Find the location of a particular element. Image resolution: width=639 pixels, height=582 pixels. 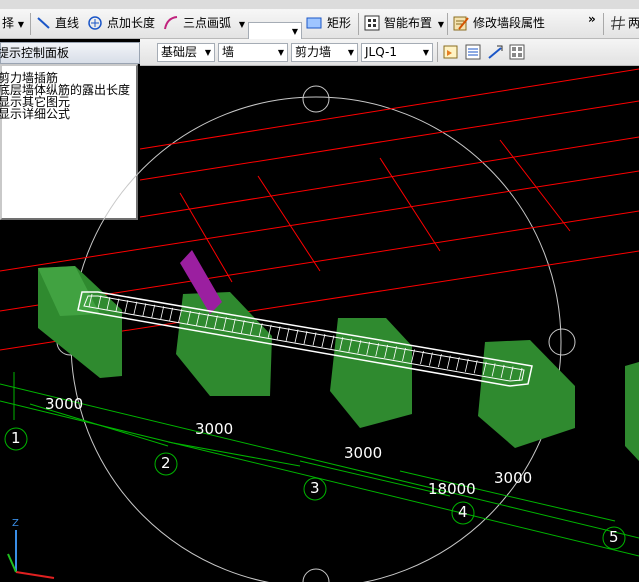

properties-icon is located at coordinates (451, 52).